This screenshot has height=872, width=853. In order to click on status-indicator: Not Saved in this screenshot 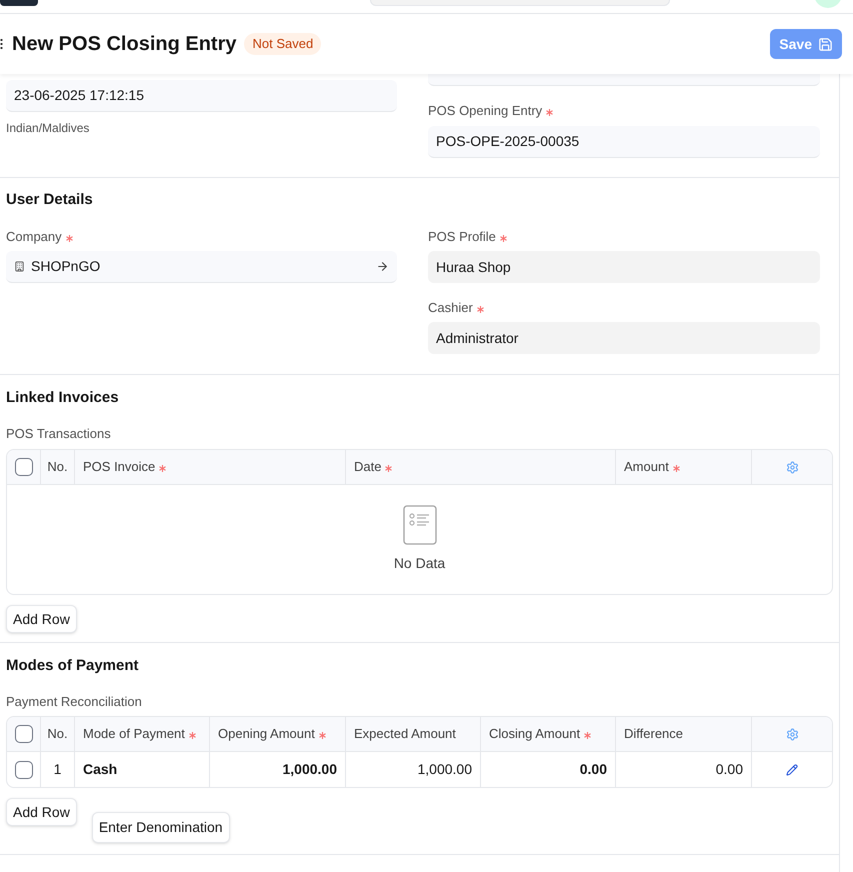, I will do `click(283, 44)`.